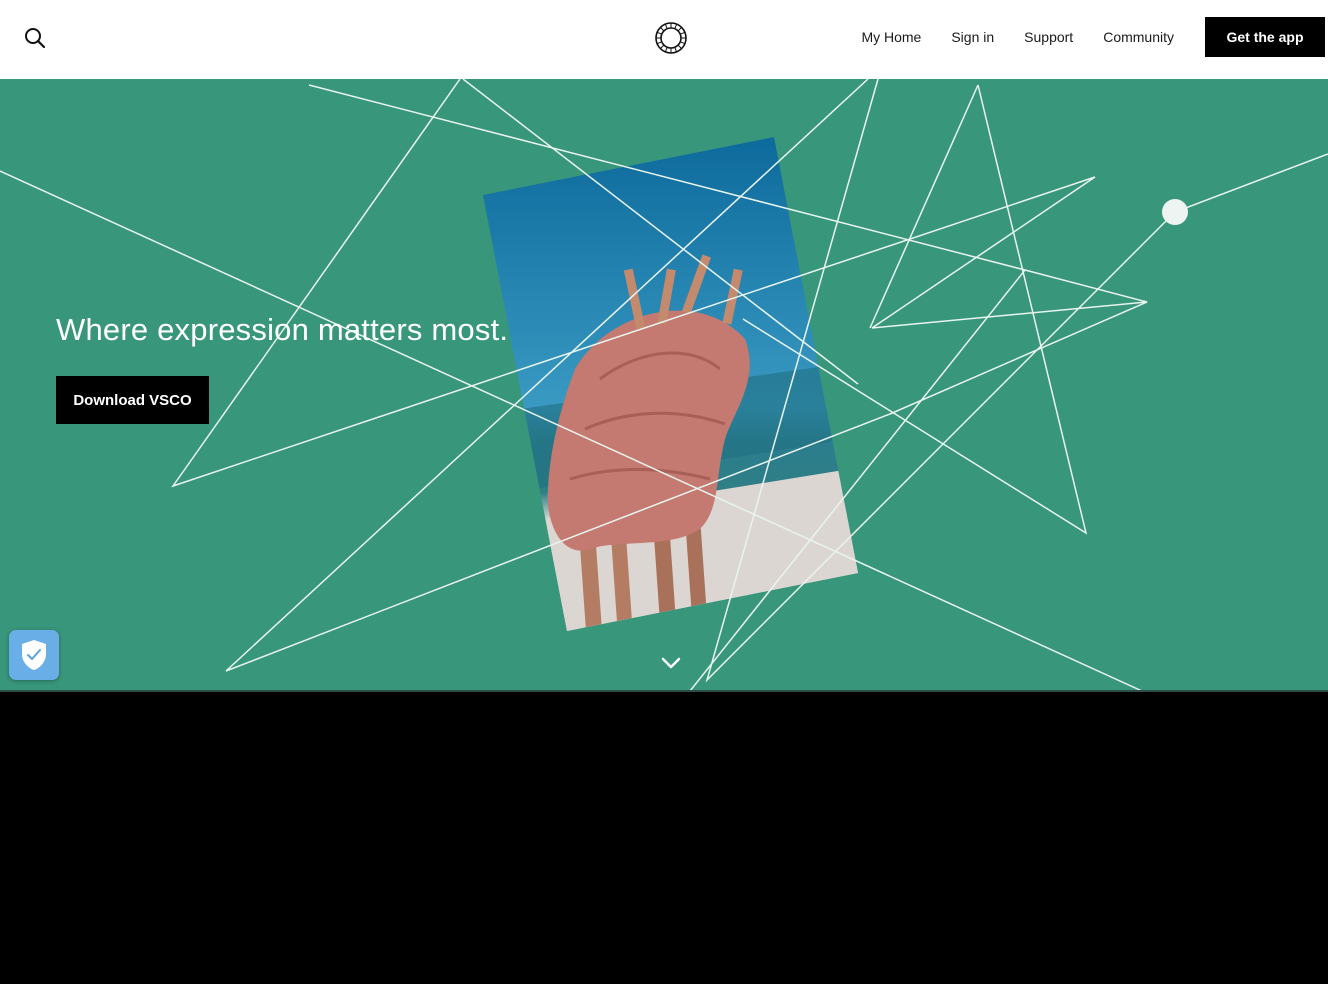 This screenshot has width=1328, height=984. What do you see at coordinates (891, 37) in the screenshot?
I see `nav-my-home: My Home` at bounding box center [891, 37].